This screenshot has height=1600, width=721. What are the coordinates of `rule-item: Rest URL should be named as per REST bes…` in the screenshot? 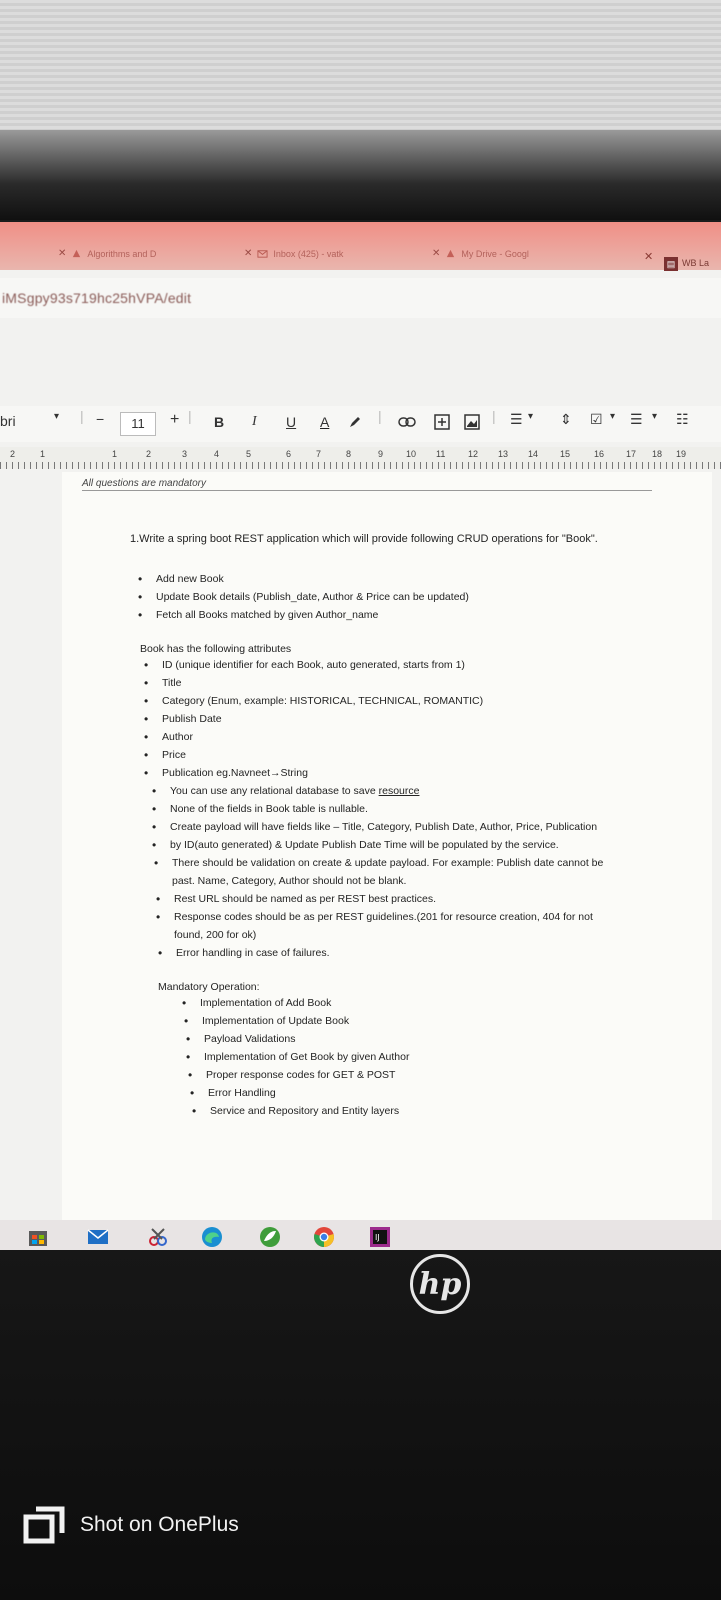 It's located at (296, 899).